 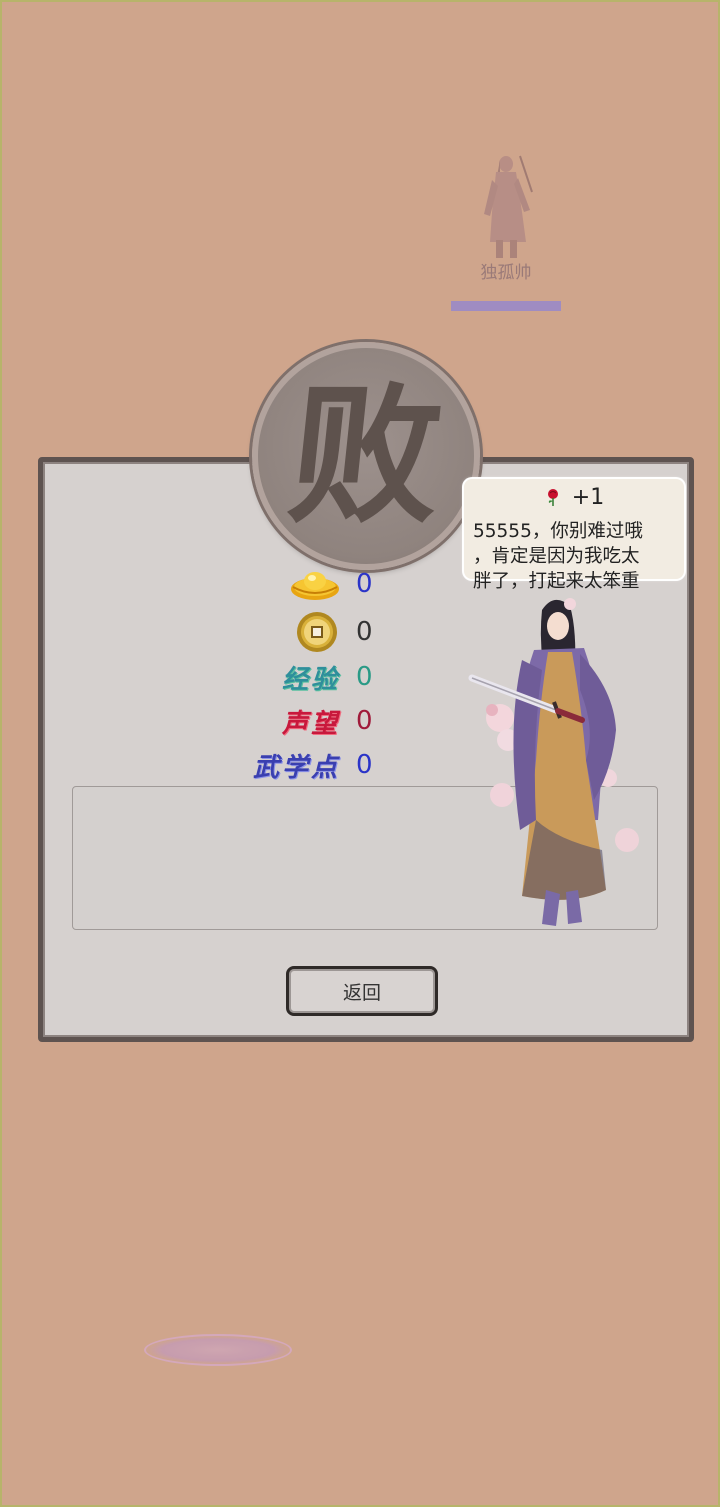 What do you see at coordinates (552, 497) in the screenshot?
I see `rose-icon` at bounding box center [552, 497].